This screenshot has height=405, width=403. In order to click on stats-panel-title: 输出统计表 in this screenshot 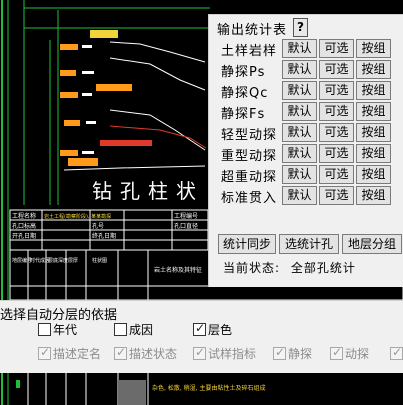, I will do `click(252, 30)`.